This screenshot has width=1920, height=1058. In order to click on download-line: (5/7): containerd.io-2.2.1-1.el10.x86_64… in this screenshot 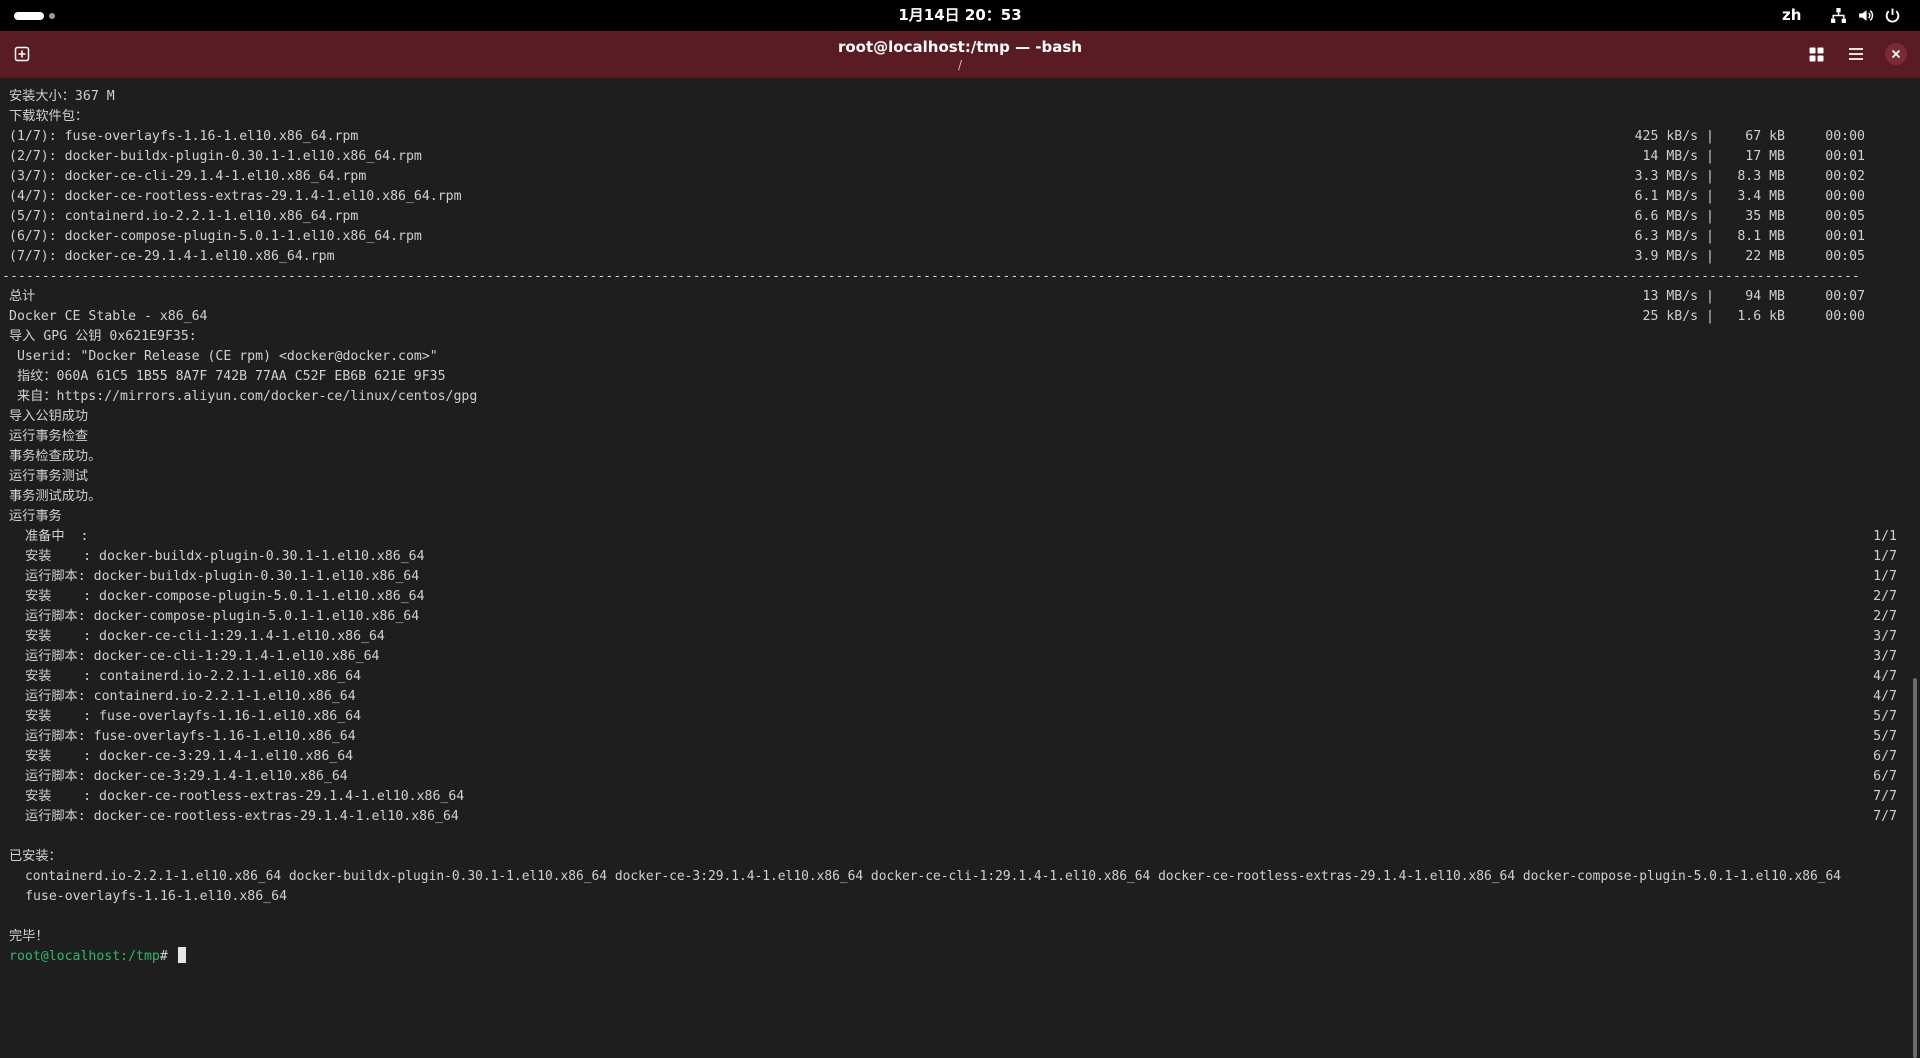, I will do `click(184, 216)`.